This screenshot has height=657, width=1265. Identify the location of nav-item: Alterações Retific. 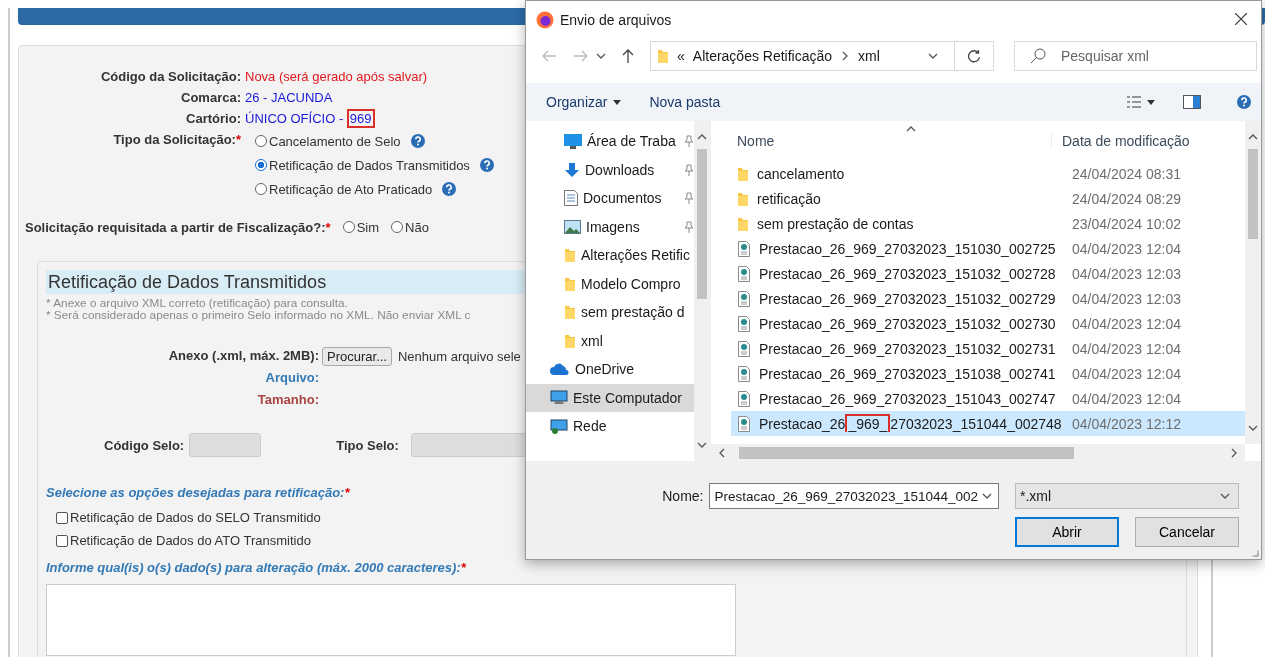
(610, 255).